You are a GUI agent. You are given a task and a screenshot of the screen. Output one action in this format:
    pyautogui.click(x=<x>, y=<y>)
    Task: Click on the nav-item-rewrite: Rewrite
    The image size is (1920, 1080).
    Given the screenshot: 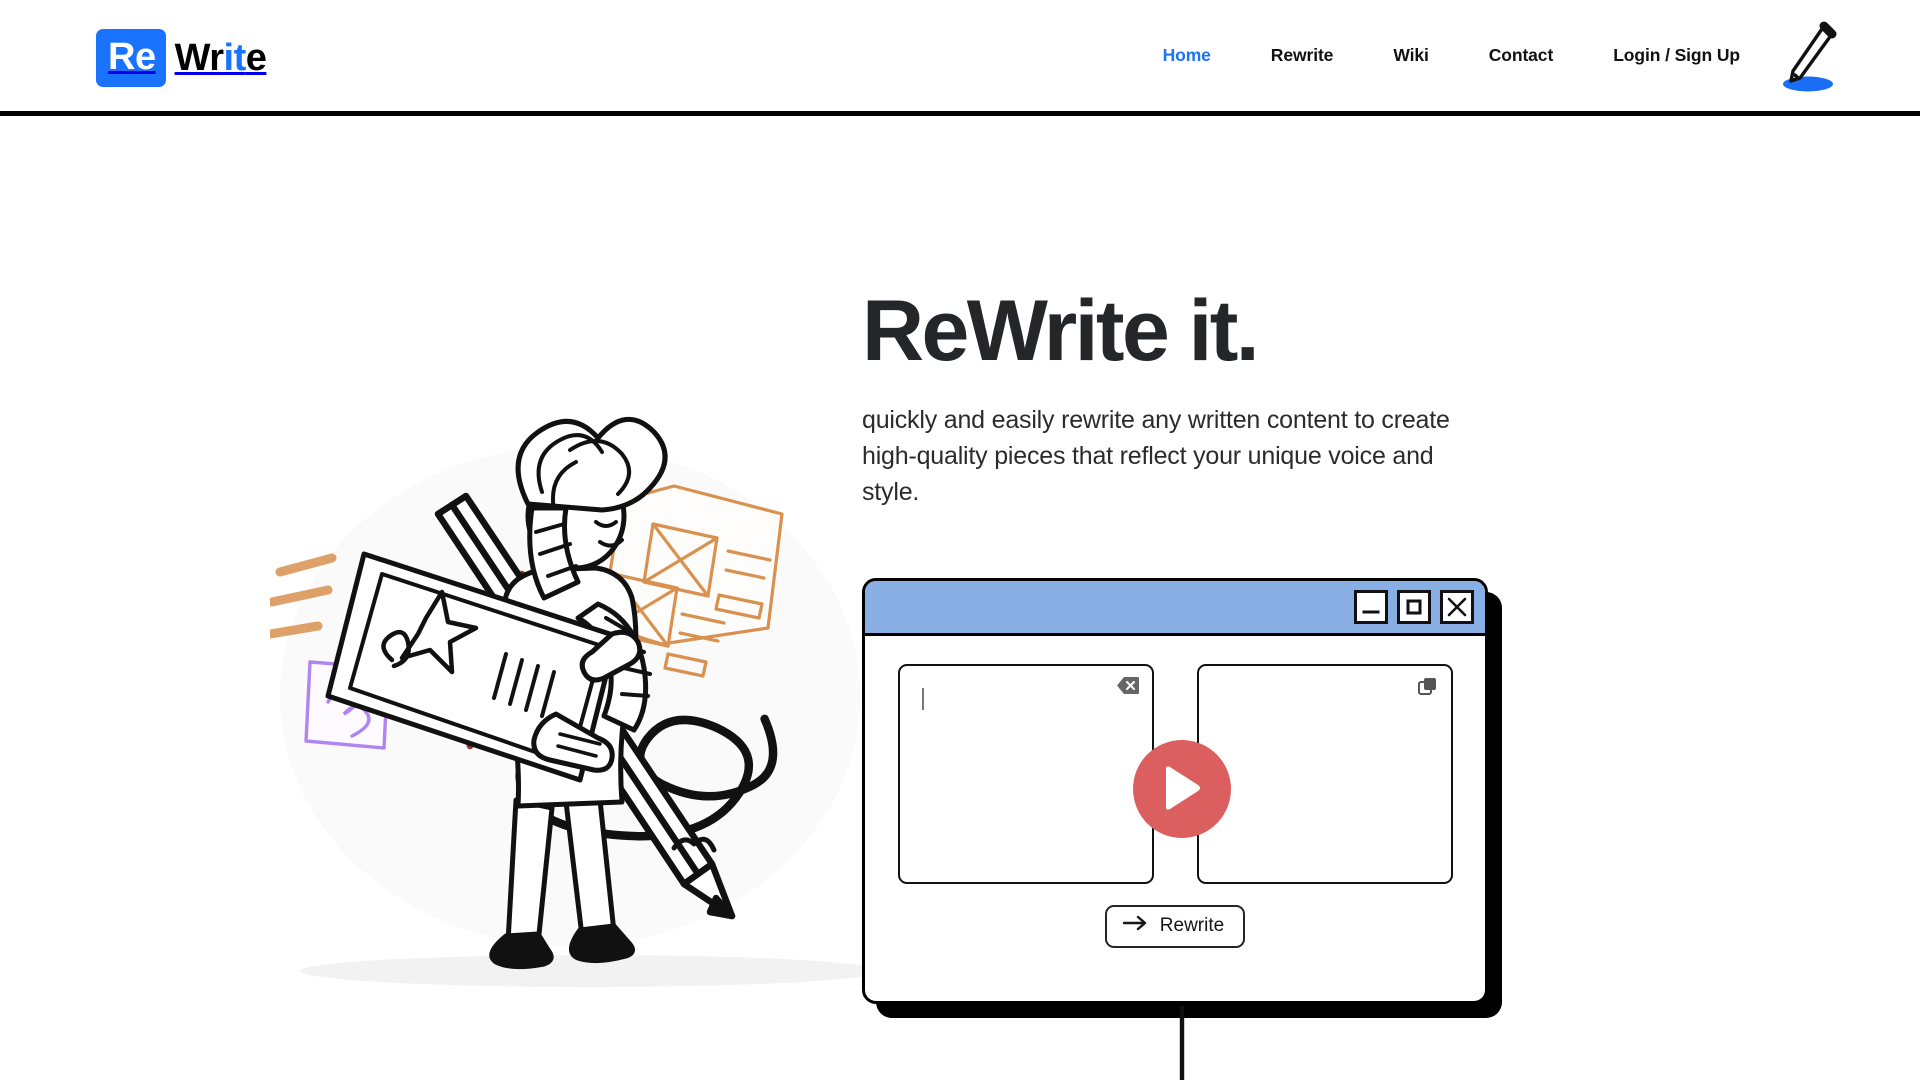 What is the action you would take?
    pyautogui.click(x=1302, y=55)
    